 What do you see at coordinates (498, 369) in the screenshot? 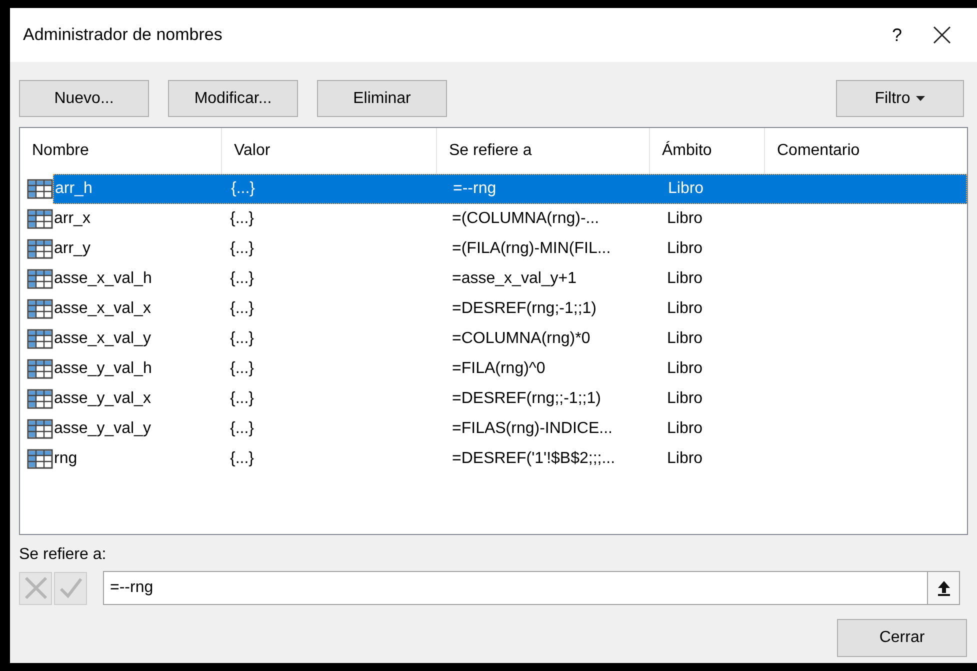
I see `table-cell-text: =FILA(rng)^0` at bounding box center [498, 369].